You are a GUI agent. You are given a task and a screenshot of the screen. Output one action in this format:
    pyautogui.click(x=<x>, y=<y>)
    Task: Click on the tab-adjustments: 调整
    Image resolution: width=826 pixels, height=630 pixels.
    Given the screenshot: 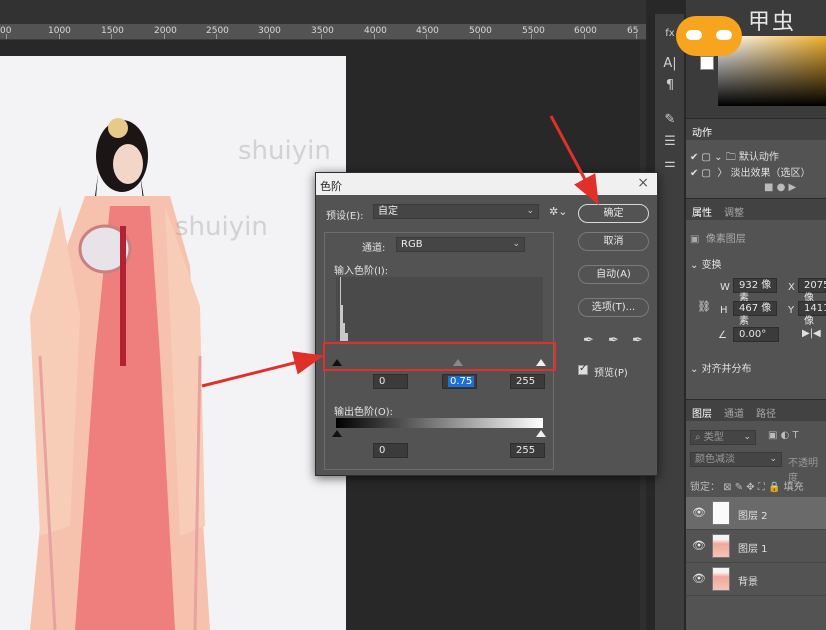 What is the action you would take?
    pyautogui.click(x=734, y=211)
    